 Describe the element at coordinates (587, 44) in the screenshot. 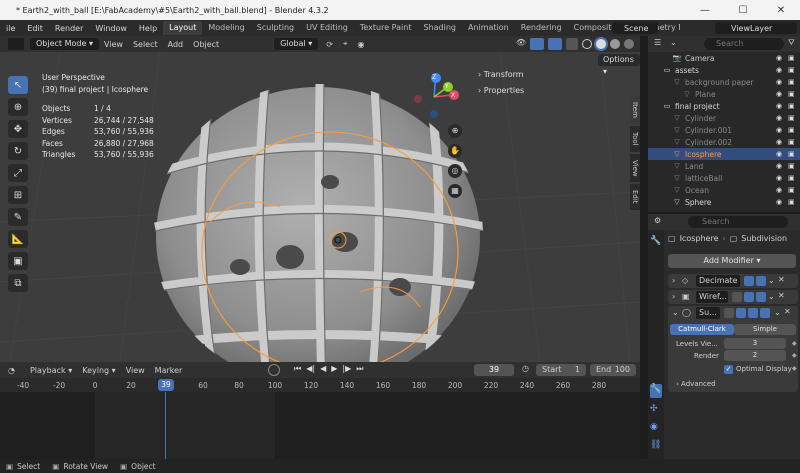

I see `wireframe-shading-icon` at that location.